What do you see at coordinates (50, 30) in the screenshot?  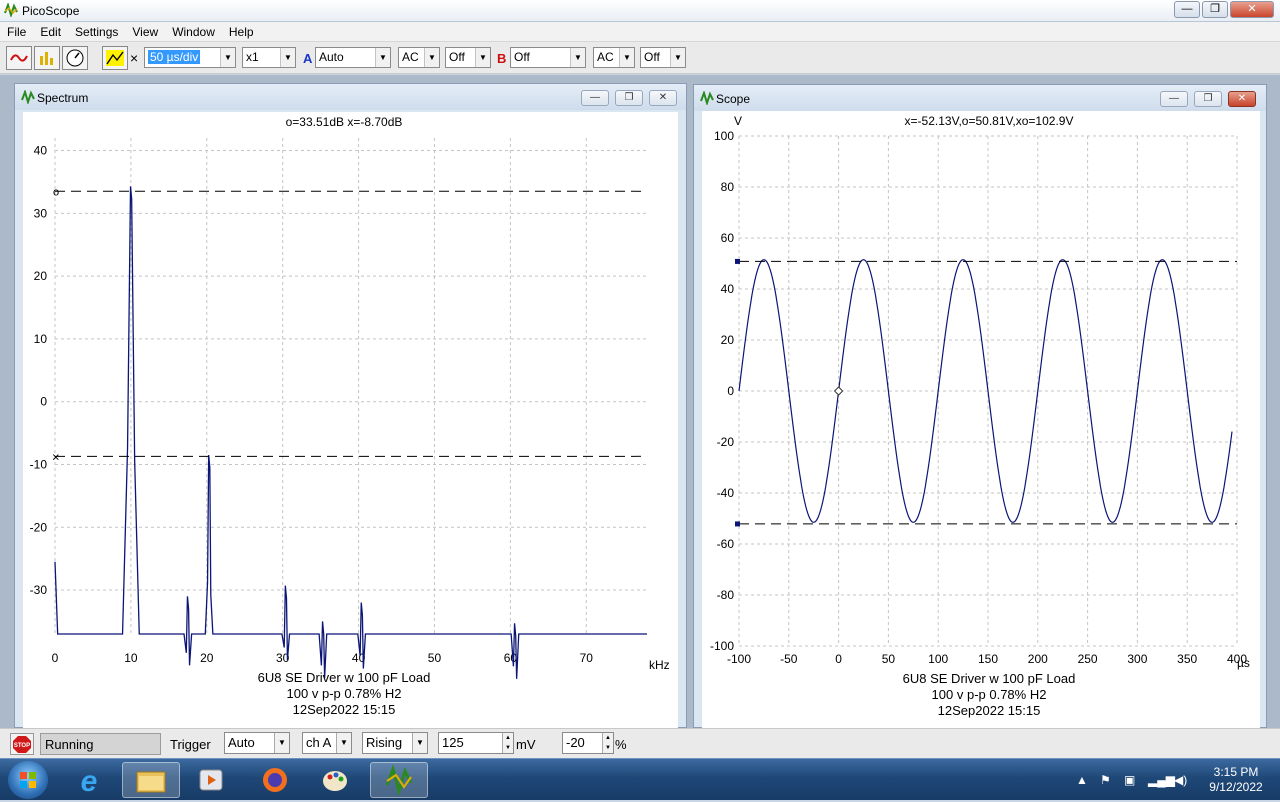 I see `menu-edit: Edit` at bounding box center [50, 30].